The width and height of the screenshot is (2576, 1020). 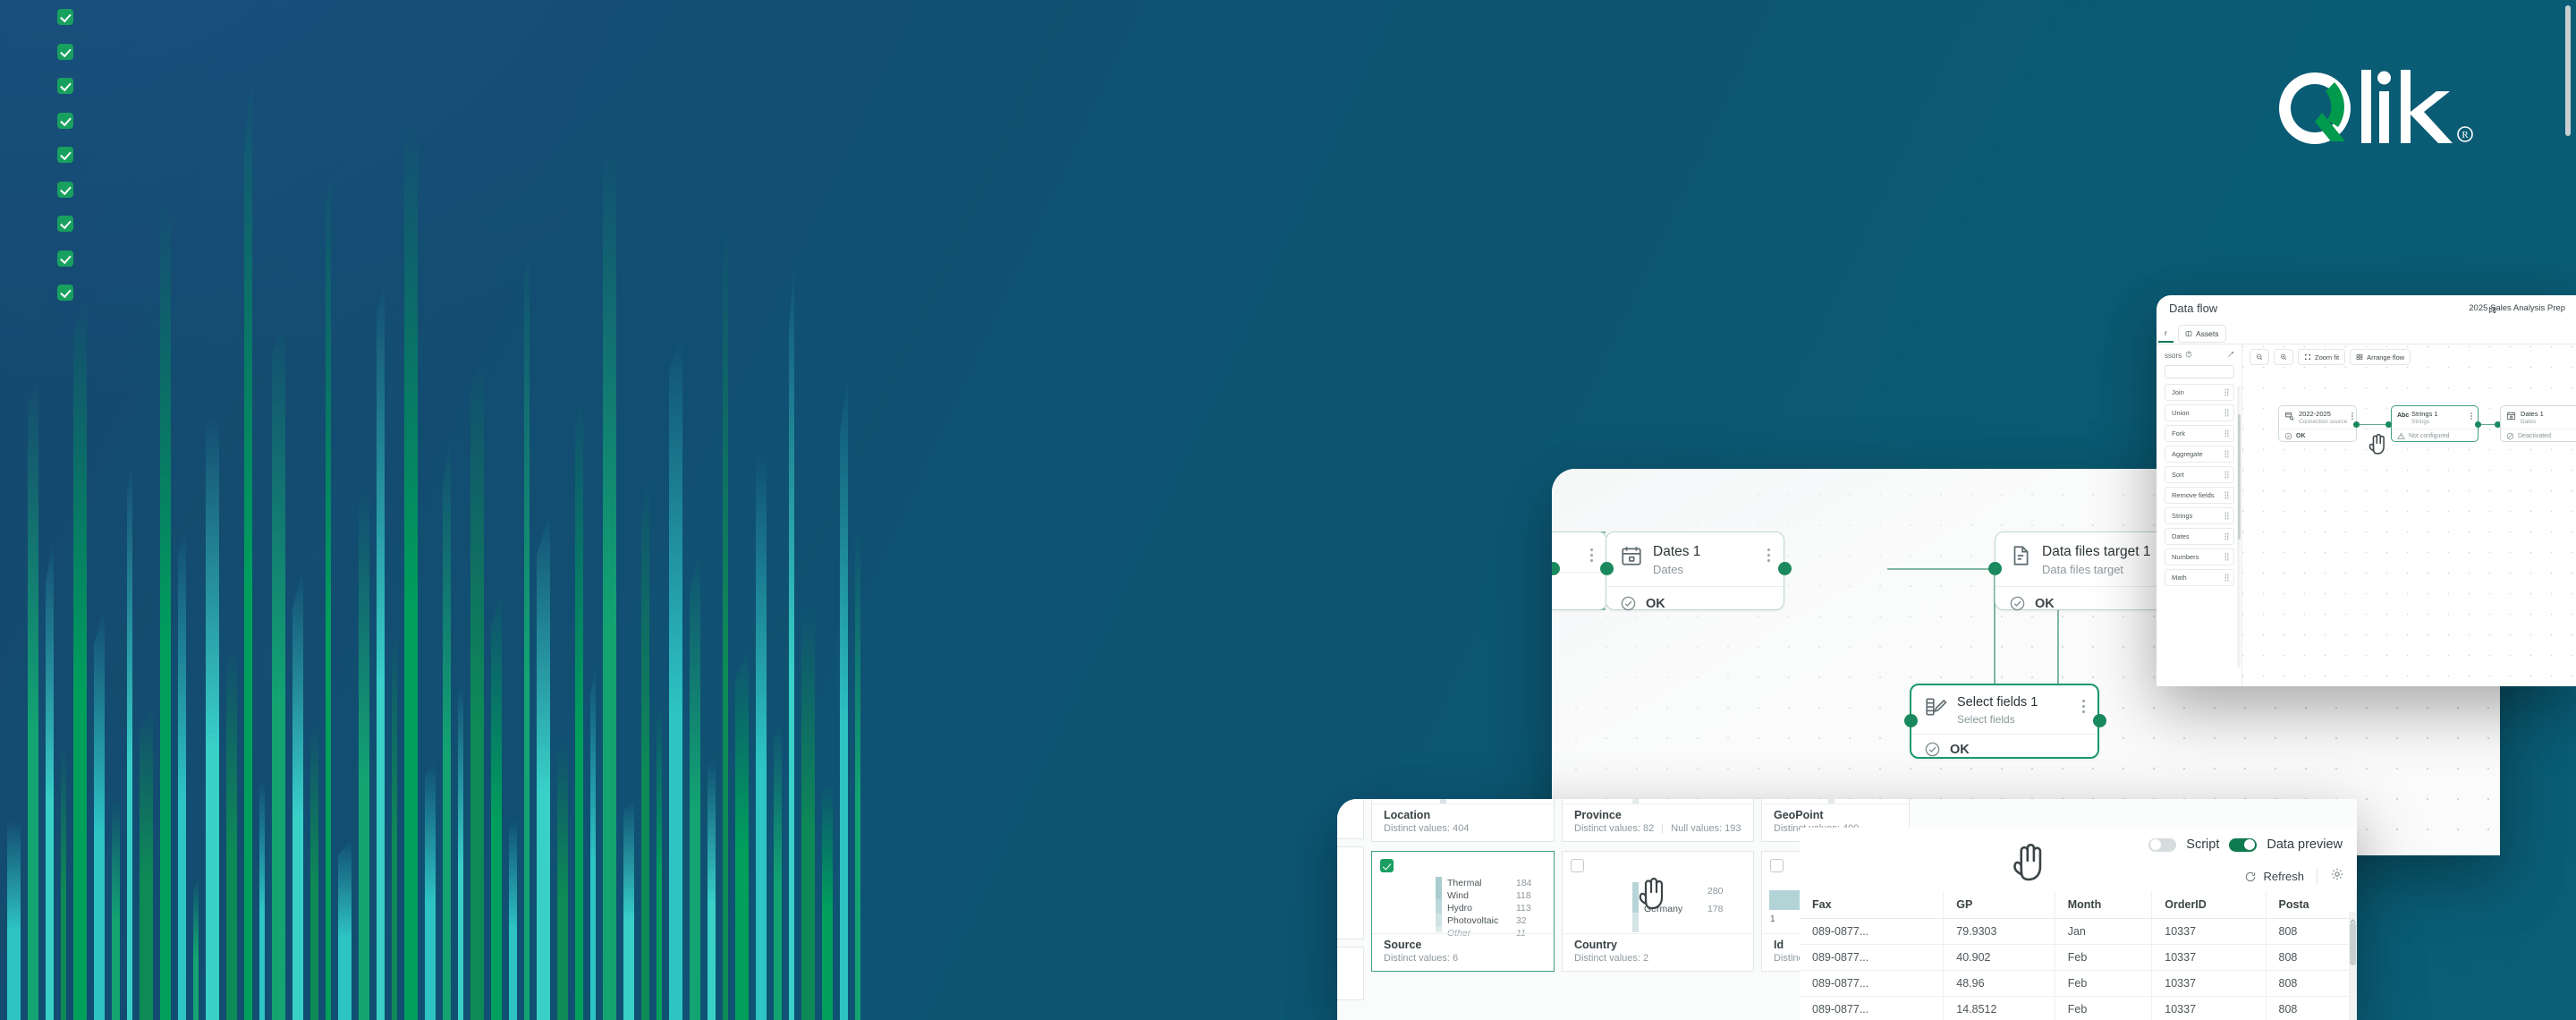 I want to click on toolbar-divider, so click(x=2317, y=876).